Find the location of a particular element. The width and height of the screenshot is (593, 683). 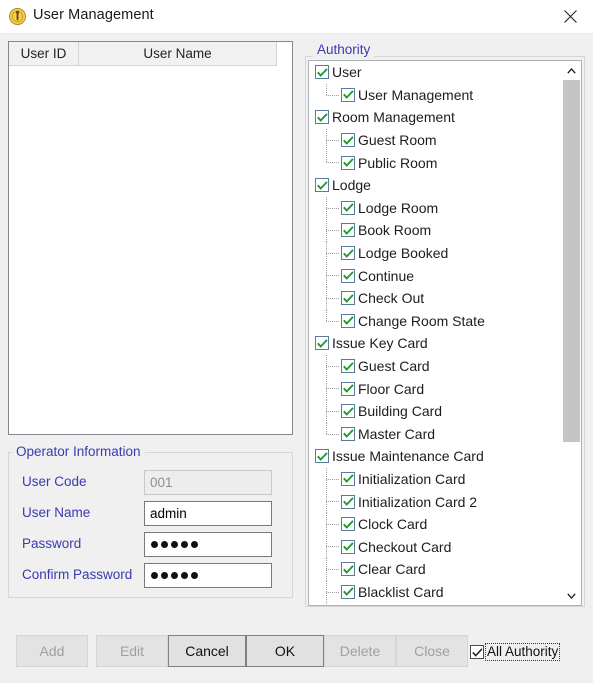

tree-node: Building Card is located at coordinates (435, 411).